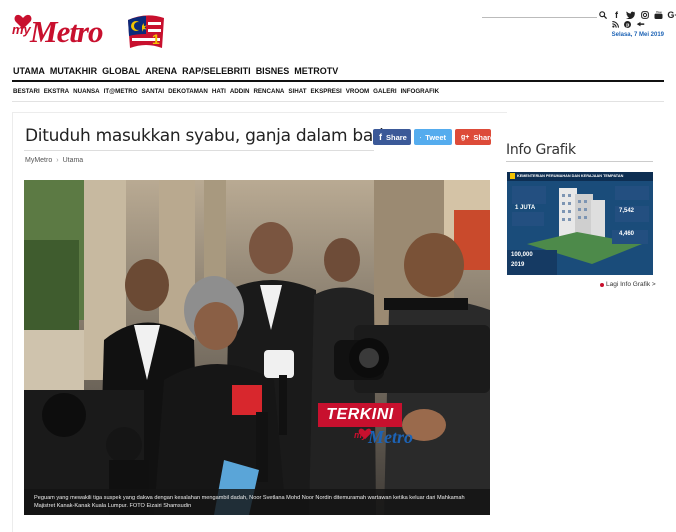 This screenshot has height=532, width=676. Describe the element at coordinates (522, 255) in the screenshot. I see `infographic-stat-4: 100,000` at that location.